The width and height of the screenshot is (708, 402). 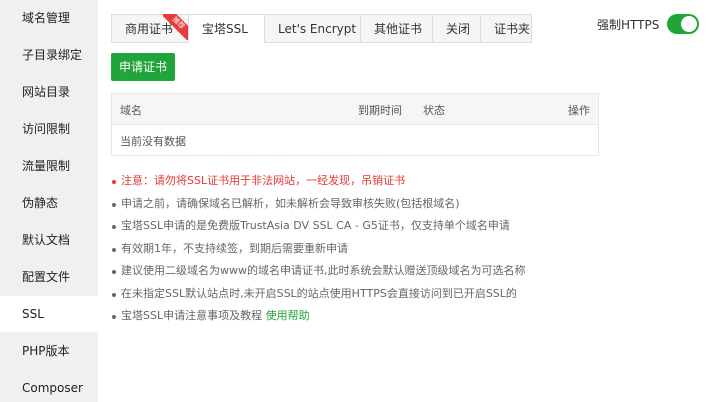 I want to click on help-text: 宝塔SSL申请注意事项及教程, so click(x=192, y=315).